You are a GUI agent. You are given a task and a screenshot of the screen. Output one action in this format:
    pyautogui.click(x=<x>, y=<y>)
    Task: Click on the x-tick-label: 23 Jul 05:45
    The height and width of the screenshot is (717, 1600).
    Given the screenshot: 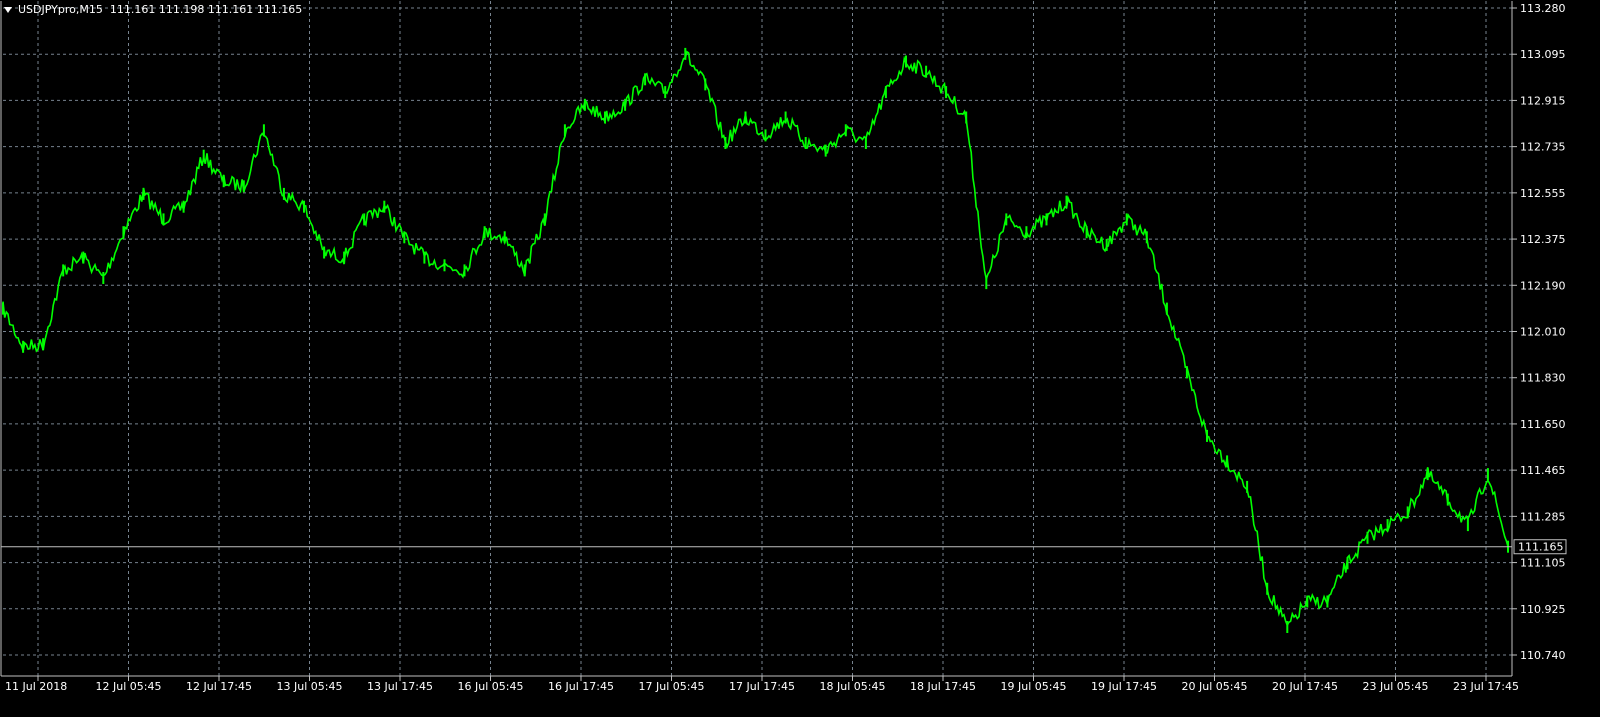 What is the action you would take?
    pyautogui.click(x=1396, y=686)
    